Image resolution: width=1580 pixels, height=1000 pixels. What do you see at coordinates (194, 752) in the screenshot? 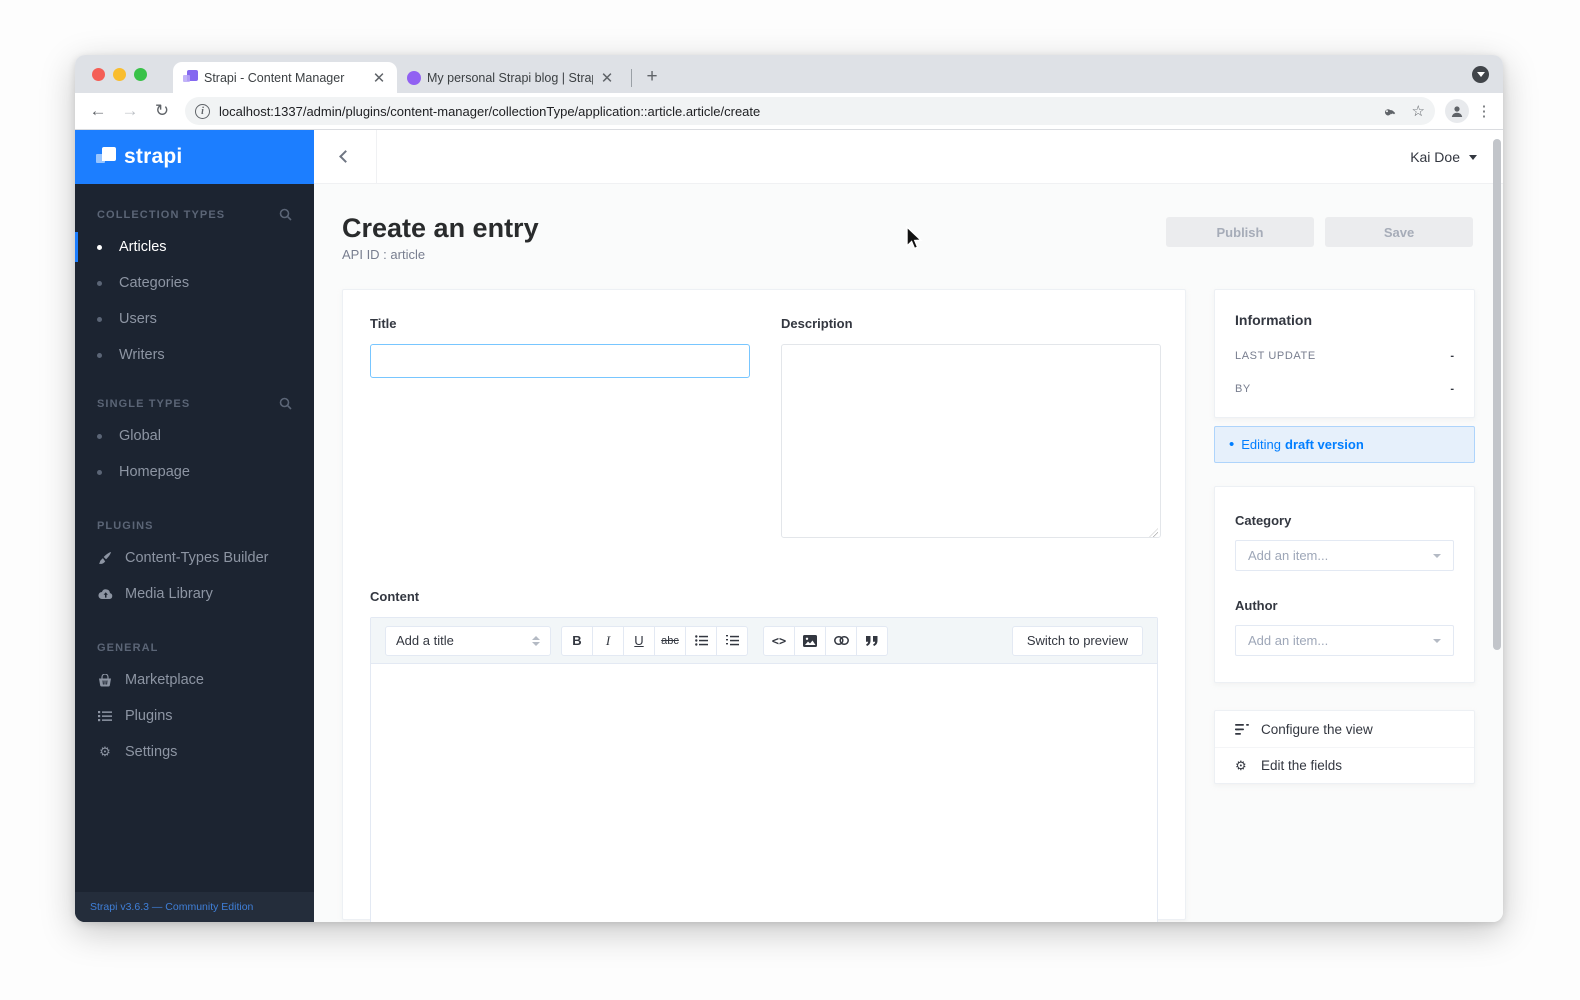
I see `sidebar-item-settings: ⚙ Settings` at bounding box center [194, 752].